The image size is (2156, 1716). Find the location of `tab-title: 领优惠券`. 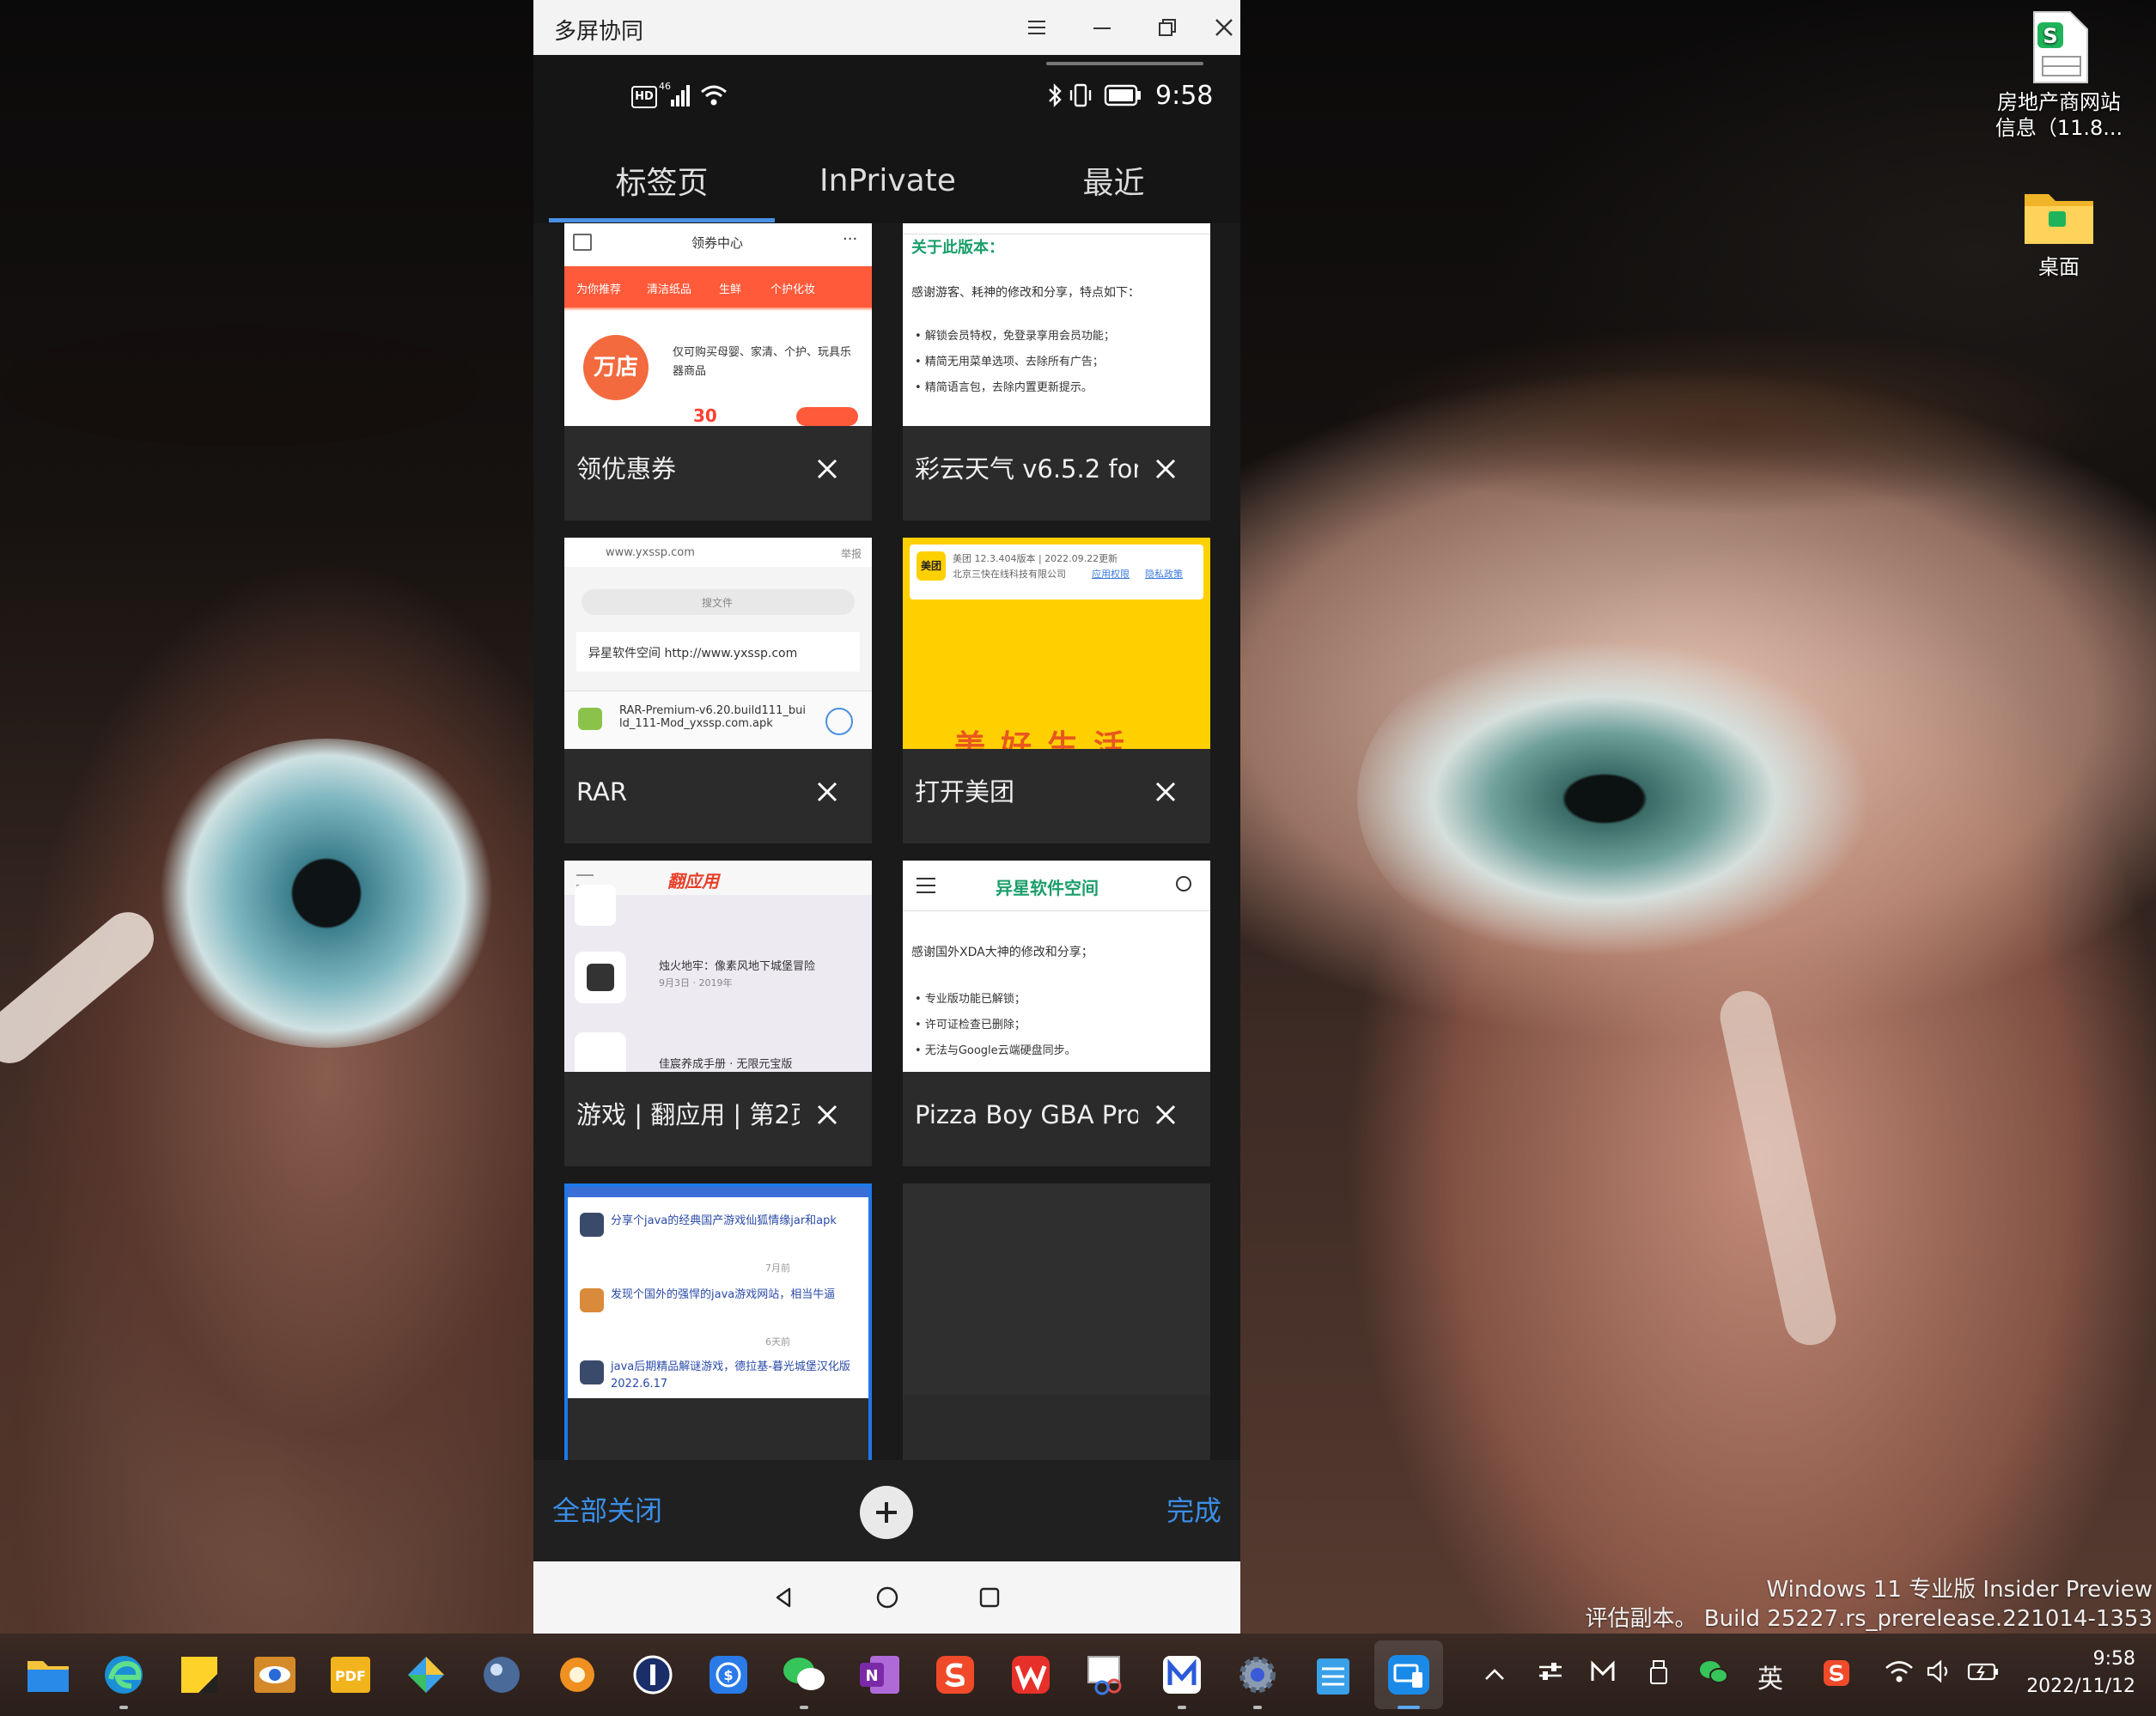

tab-title: 领优惠券 is located at coordinates (626, 469).